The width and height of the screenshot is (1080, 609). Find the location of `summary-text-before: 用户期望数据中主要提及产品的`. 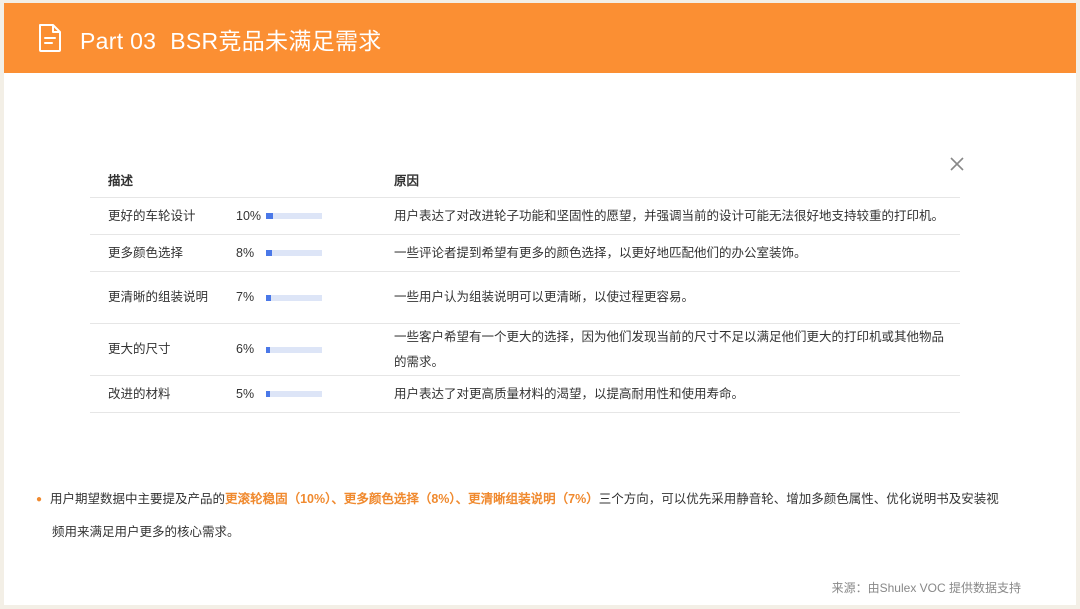

summary-text-before: 用户期望数据中主要提及产品的 is located at coordinates (138, 499).